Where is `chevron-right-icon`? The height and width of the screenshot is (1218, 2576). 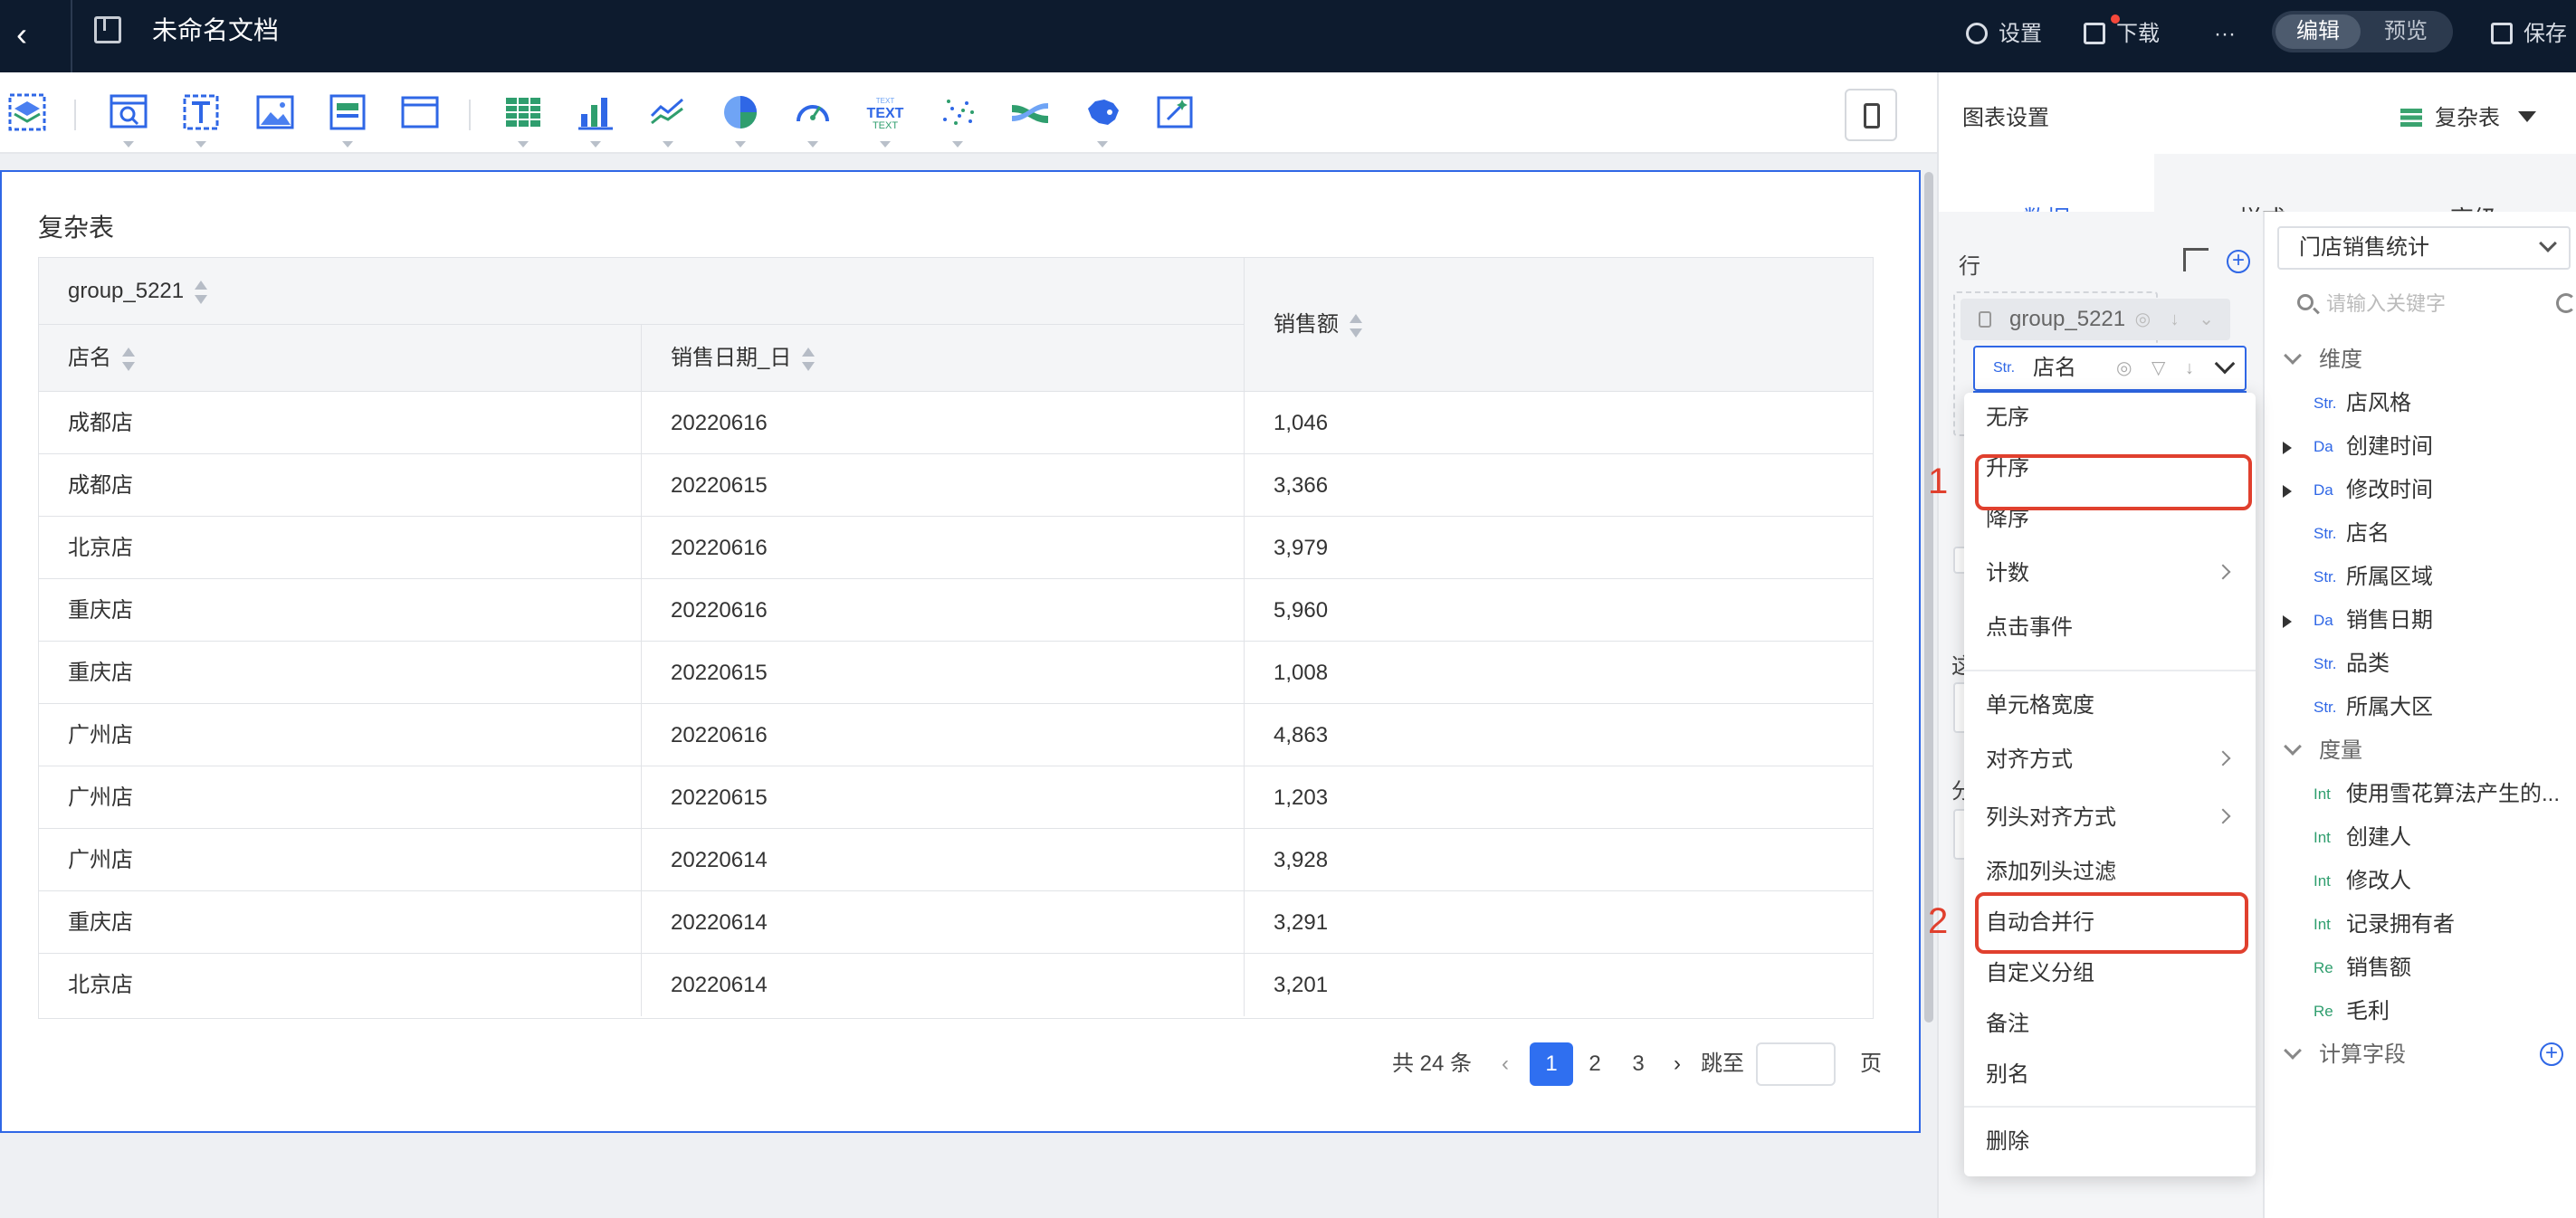
chevron-right-icon is located at coordinates (2223, 758).